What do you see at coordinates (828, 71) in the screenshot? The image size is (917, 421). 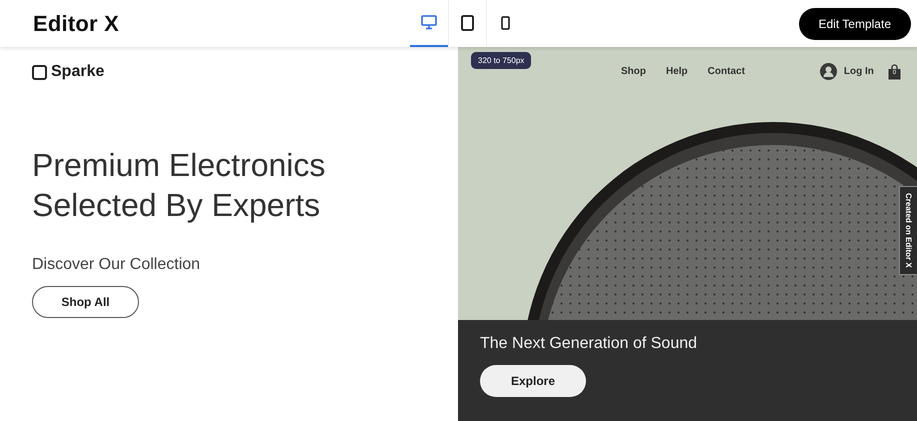 I see `avatar-icon` at bounding box center [828, 71].